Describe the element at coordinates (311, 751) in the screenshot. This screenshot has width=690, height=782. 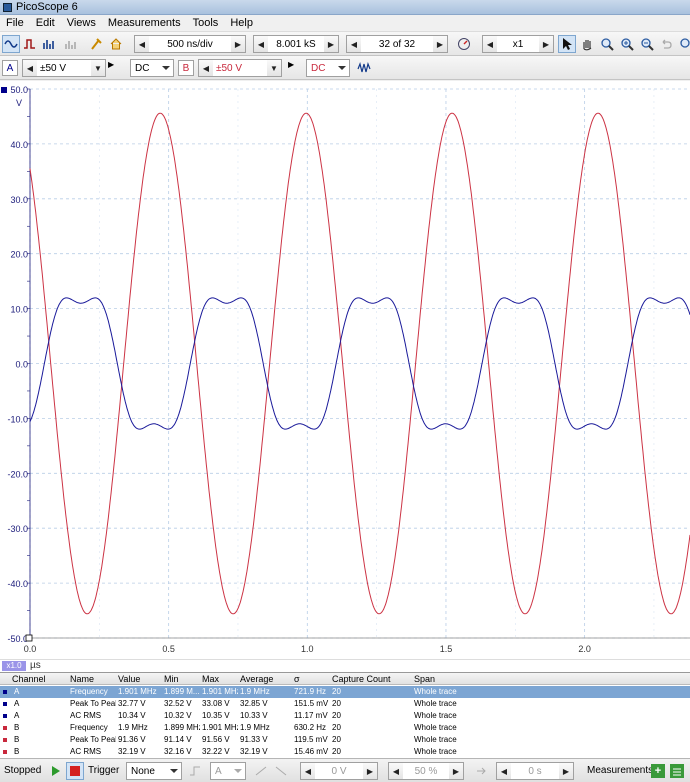
I see `measurement-cell: 15.46 mV` at that location.